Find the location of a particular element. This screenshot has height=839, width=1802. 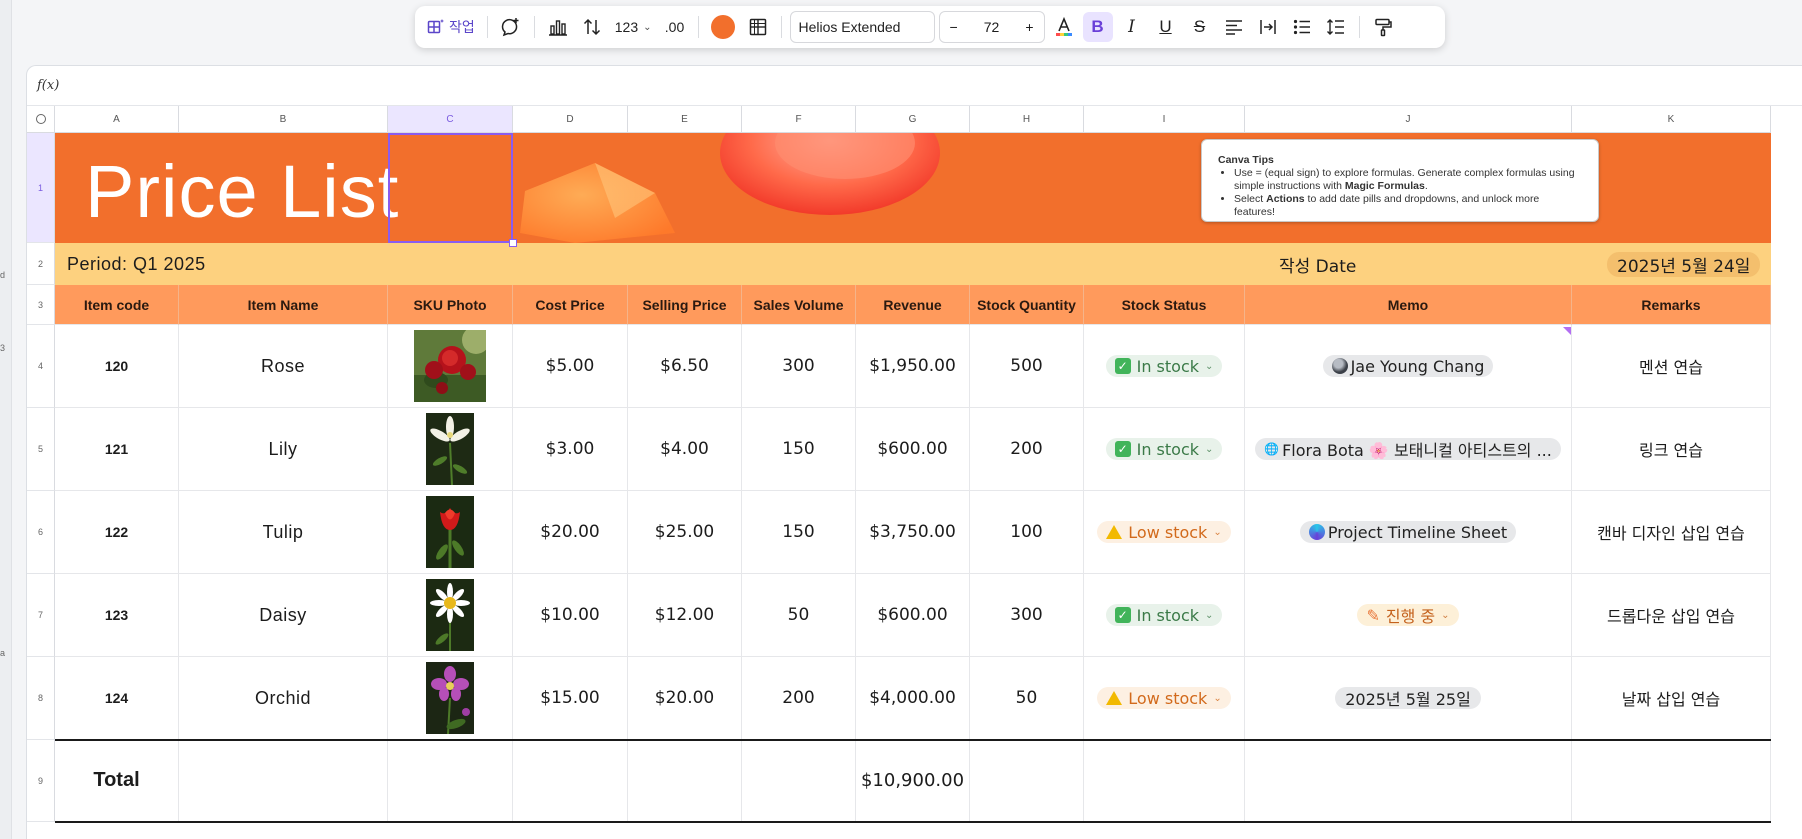

actions-button: 작업 is located at coordinates (451, 27).